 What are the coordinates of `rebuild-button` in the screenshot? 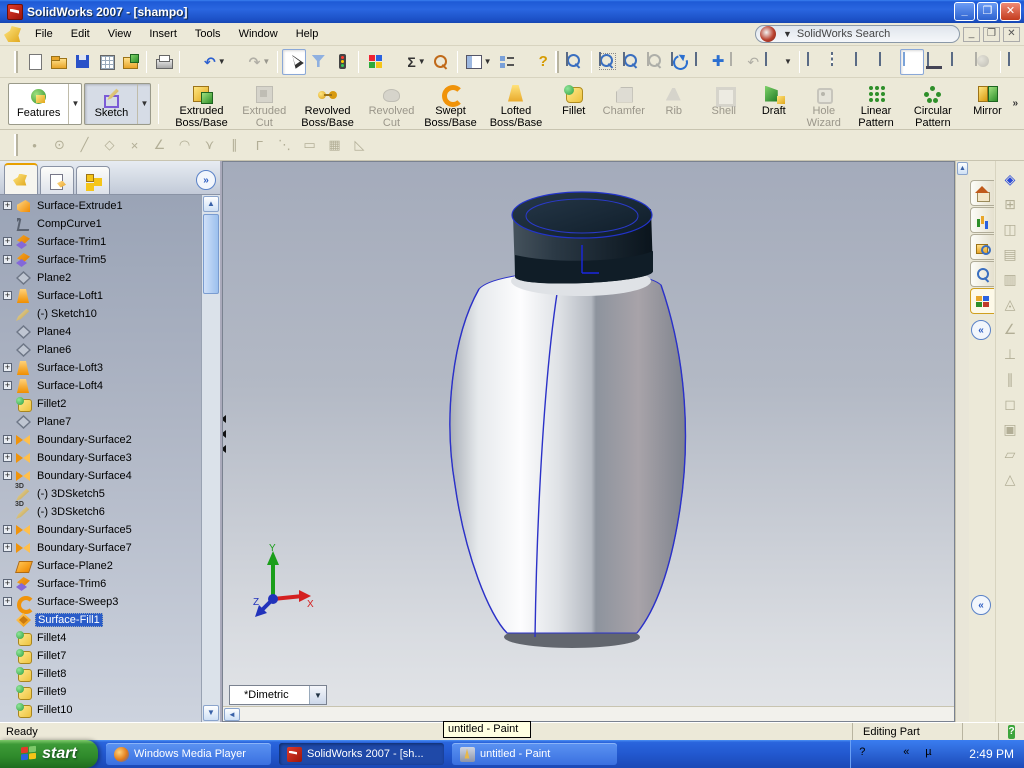 It's located at (342, 62).